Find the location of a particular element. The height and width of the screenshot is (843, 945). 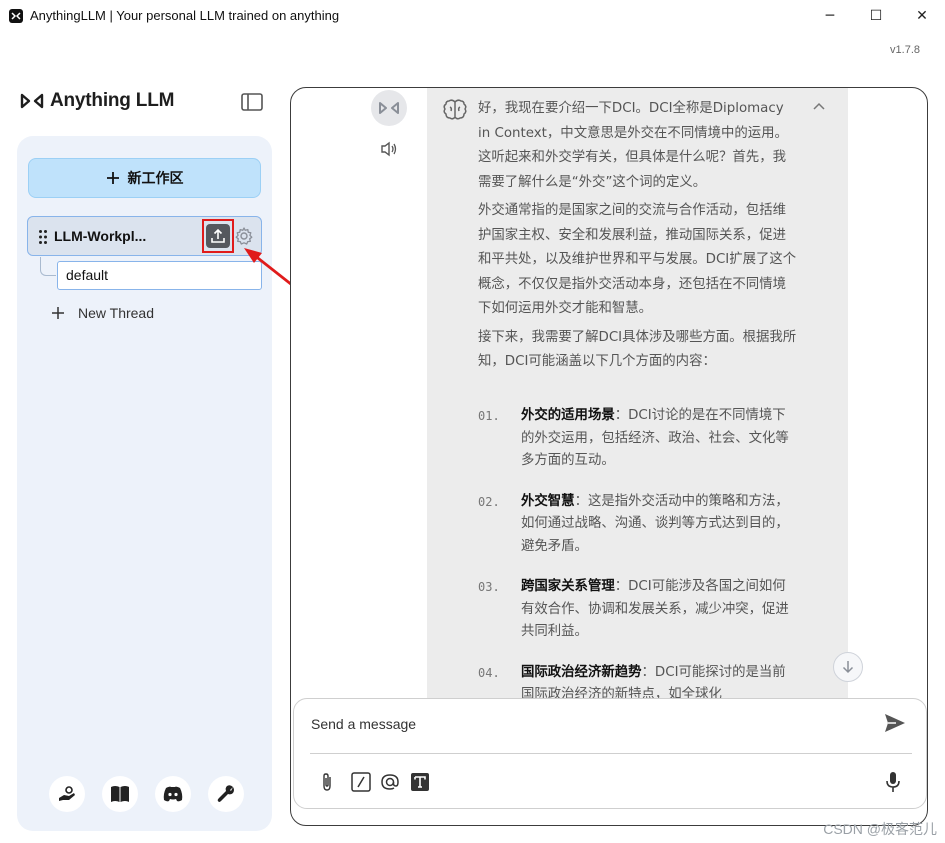

arrow-down-icon is located at coordinates (848, 667).